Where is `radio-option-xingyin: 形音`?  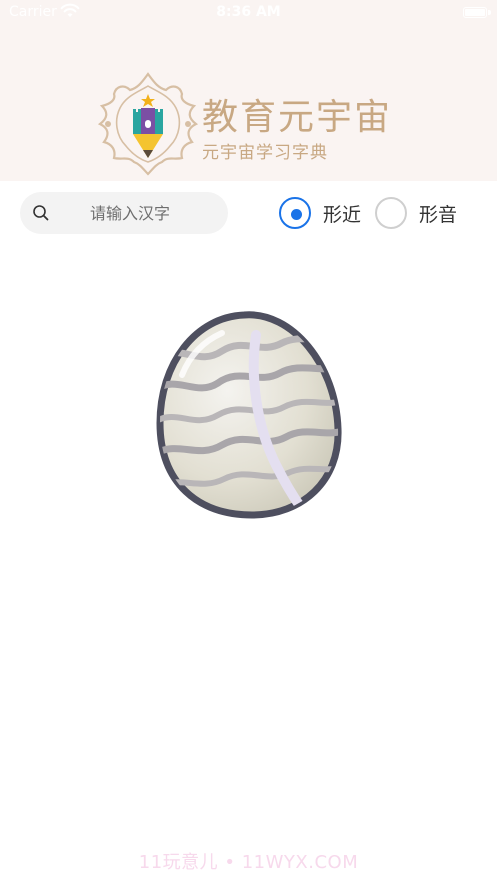 radio-option-xingyin: 形音 is located at coordinates (420, 213).